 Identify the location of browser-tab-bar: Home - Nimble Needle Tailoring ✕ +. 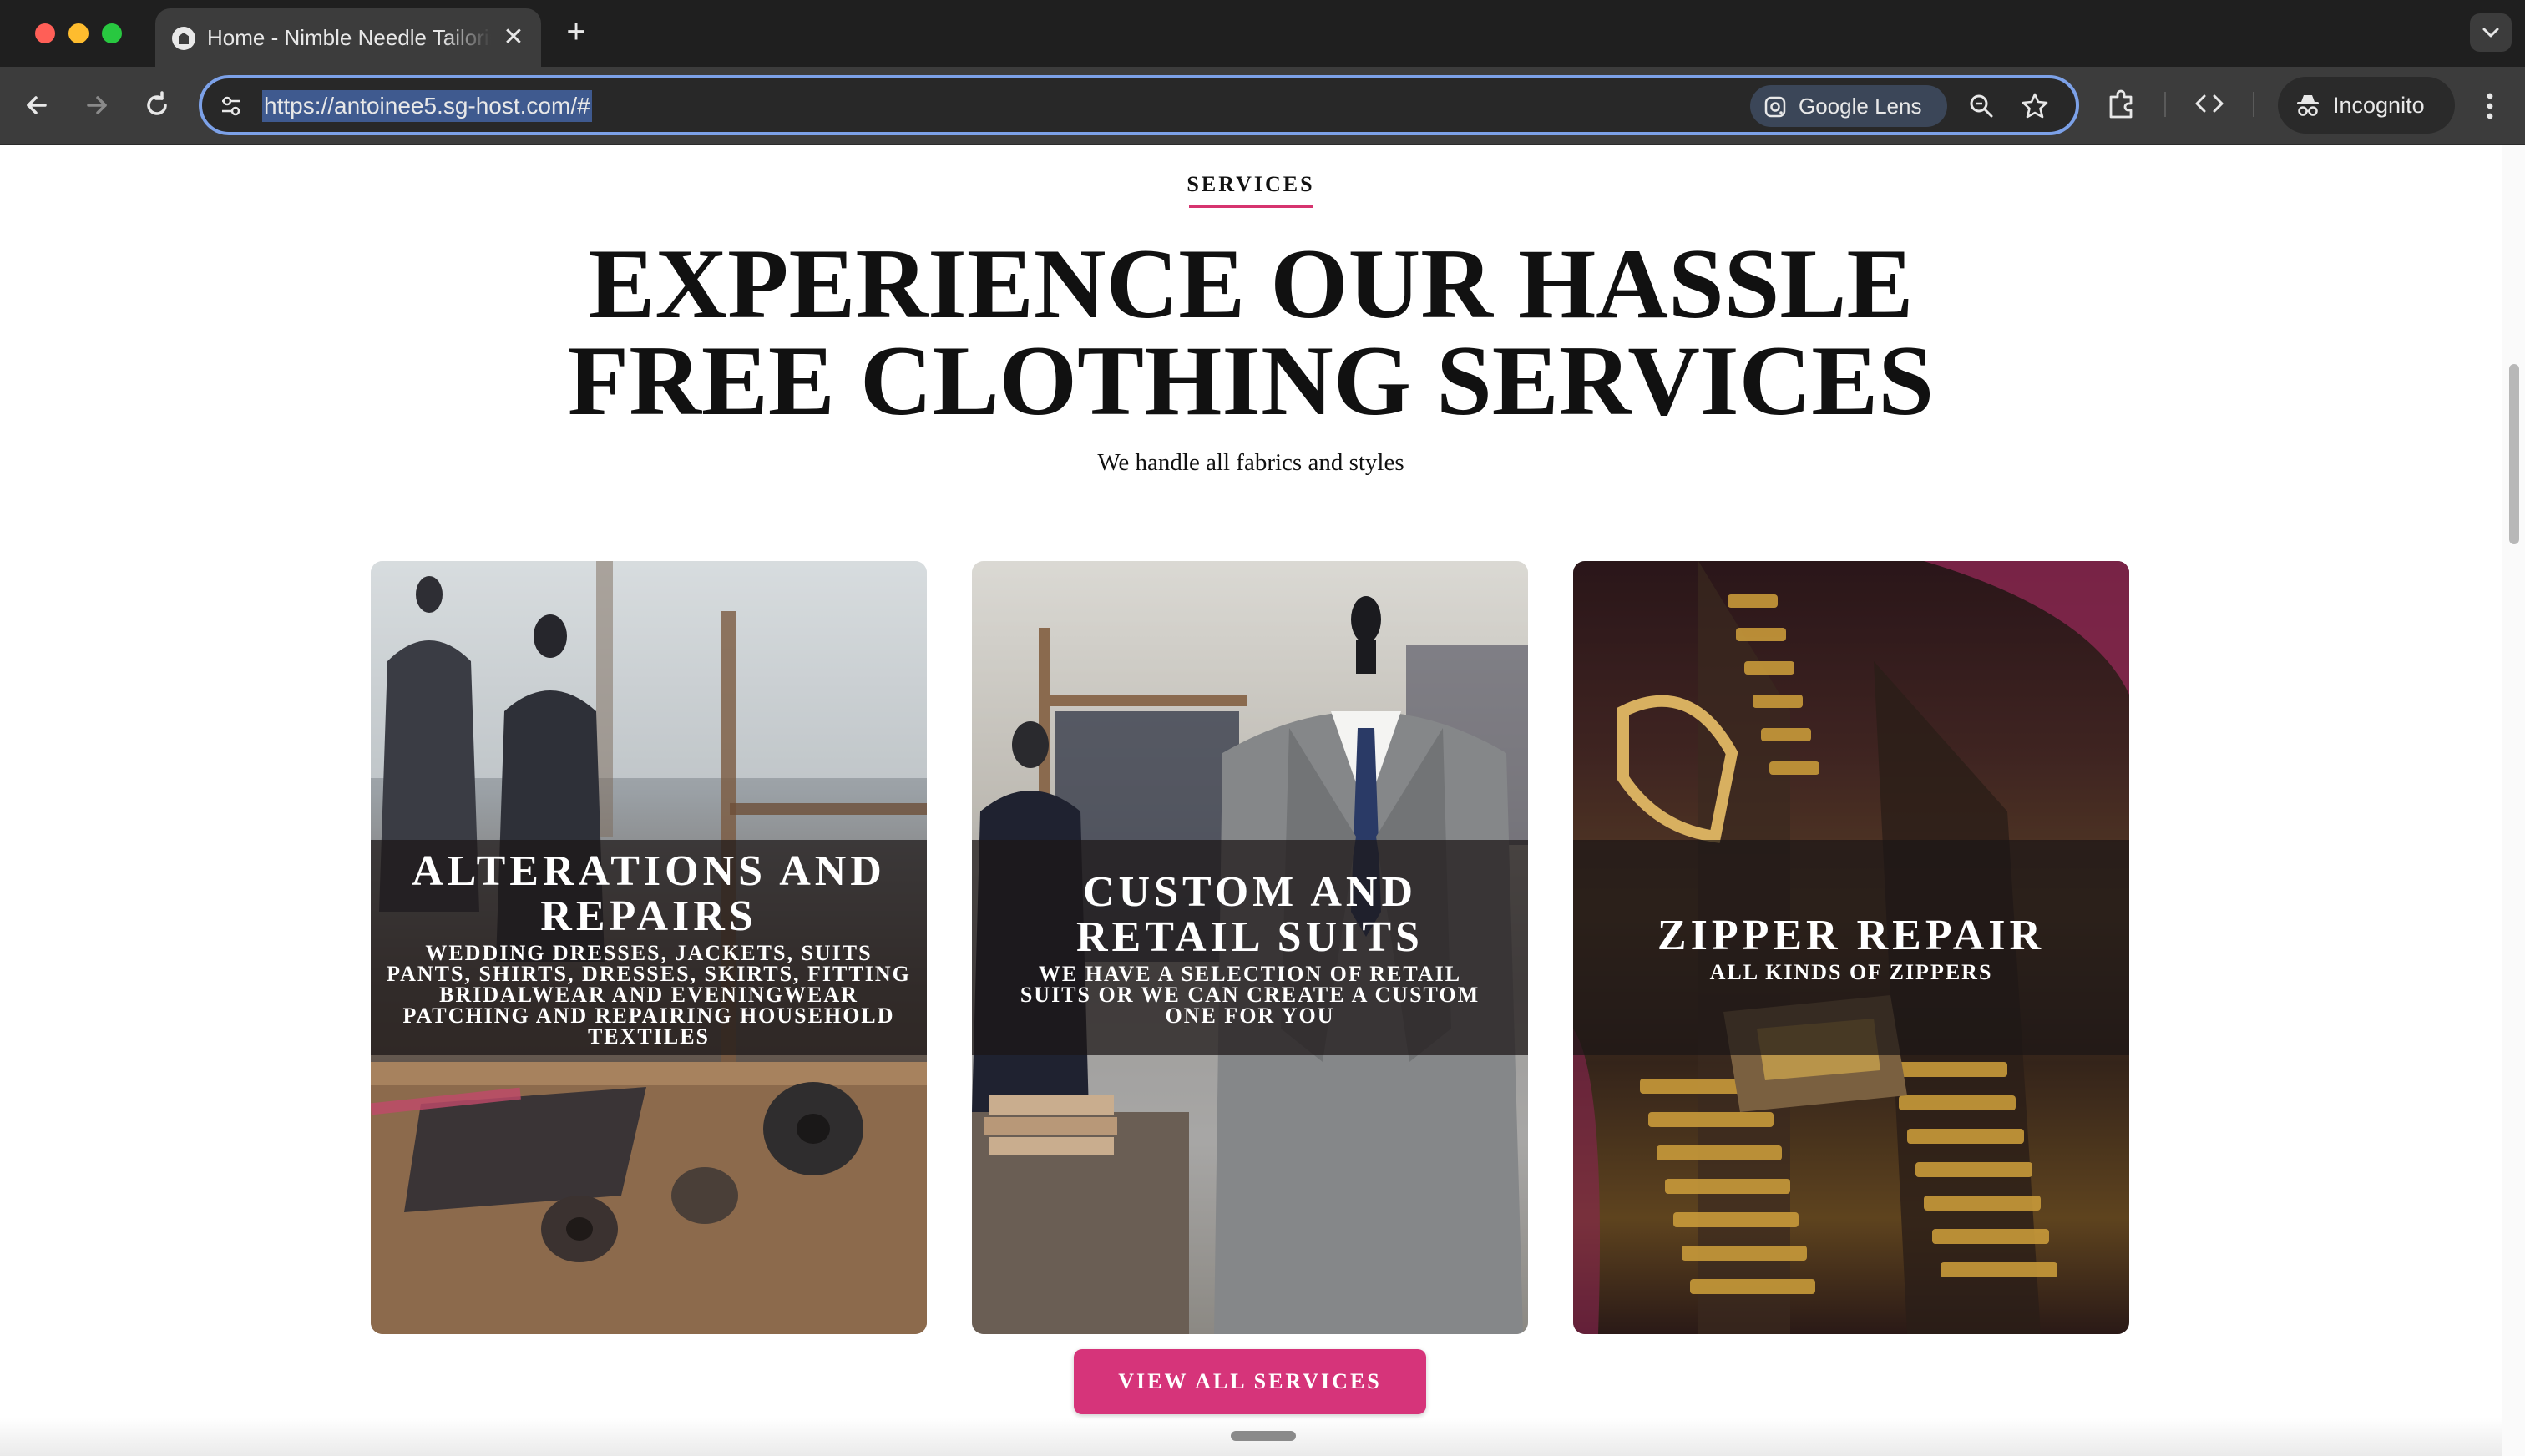
(1262, 33).